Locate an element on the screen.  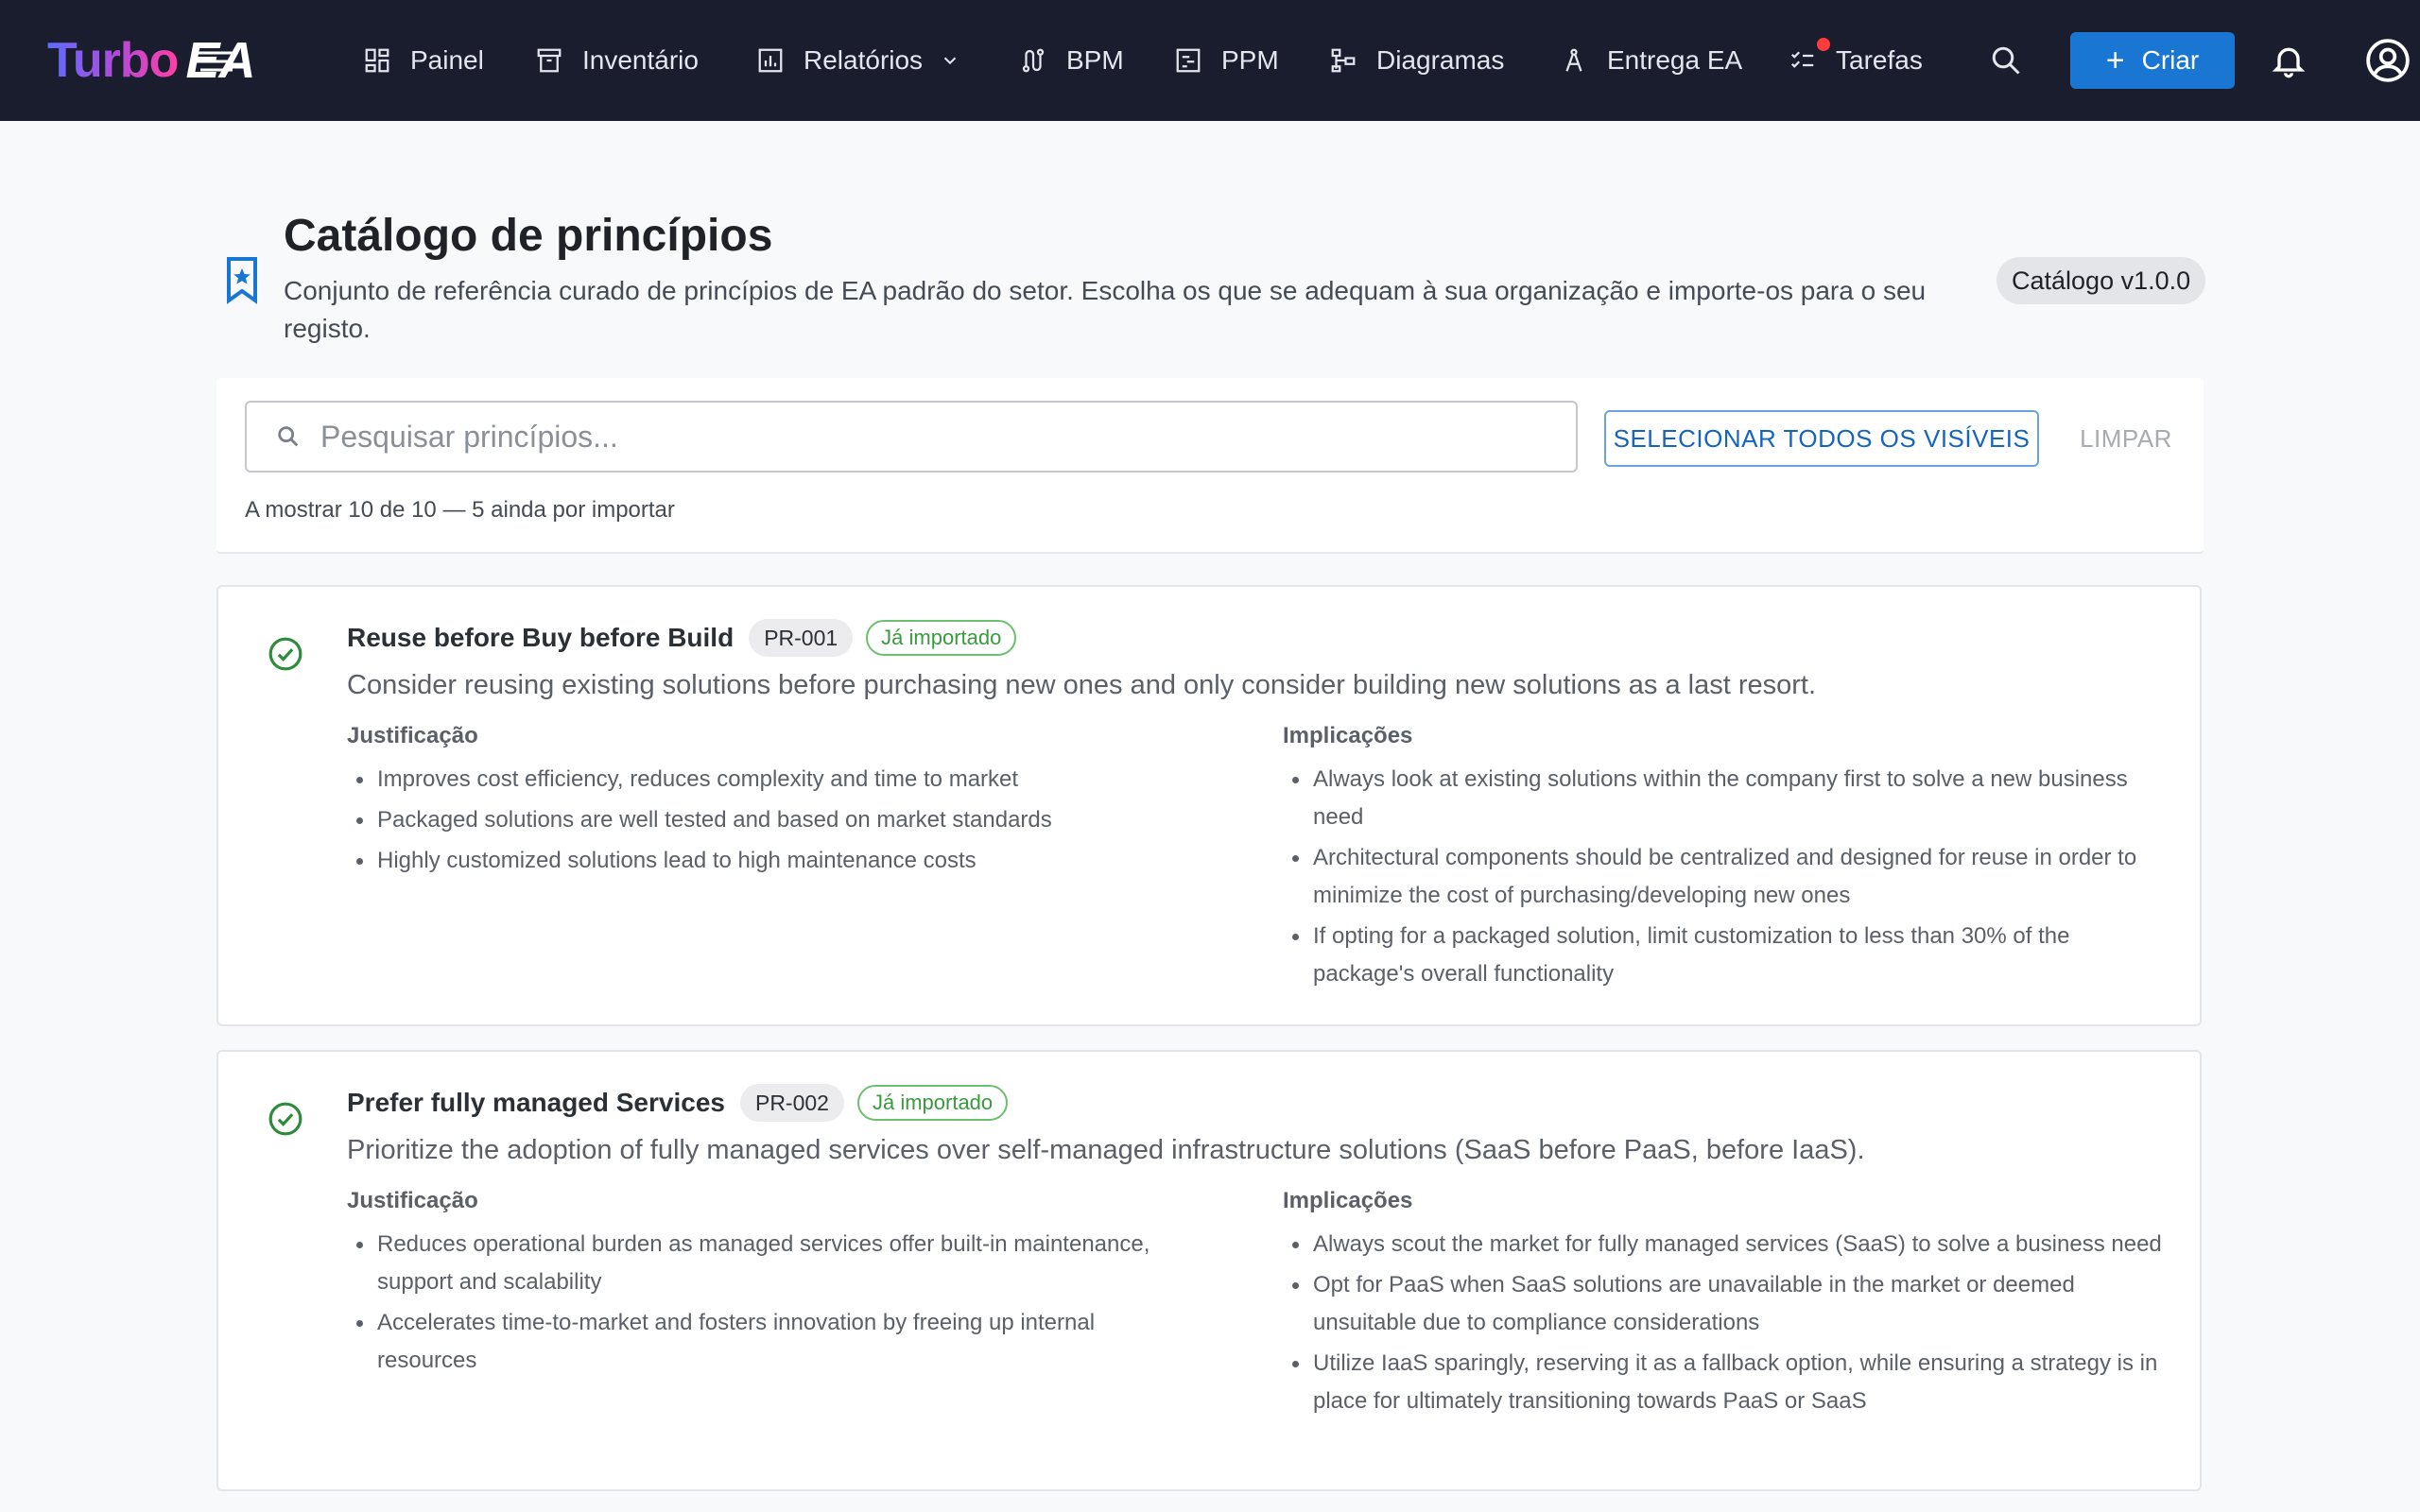
search-field is located at coordinates (911, 436).